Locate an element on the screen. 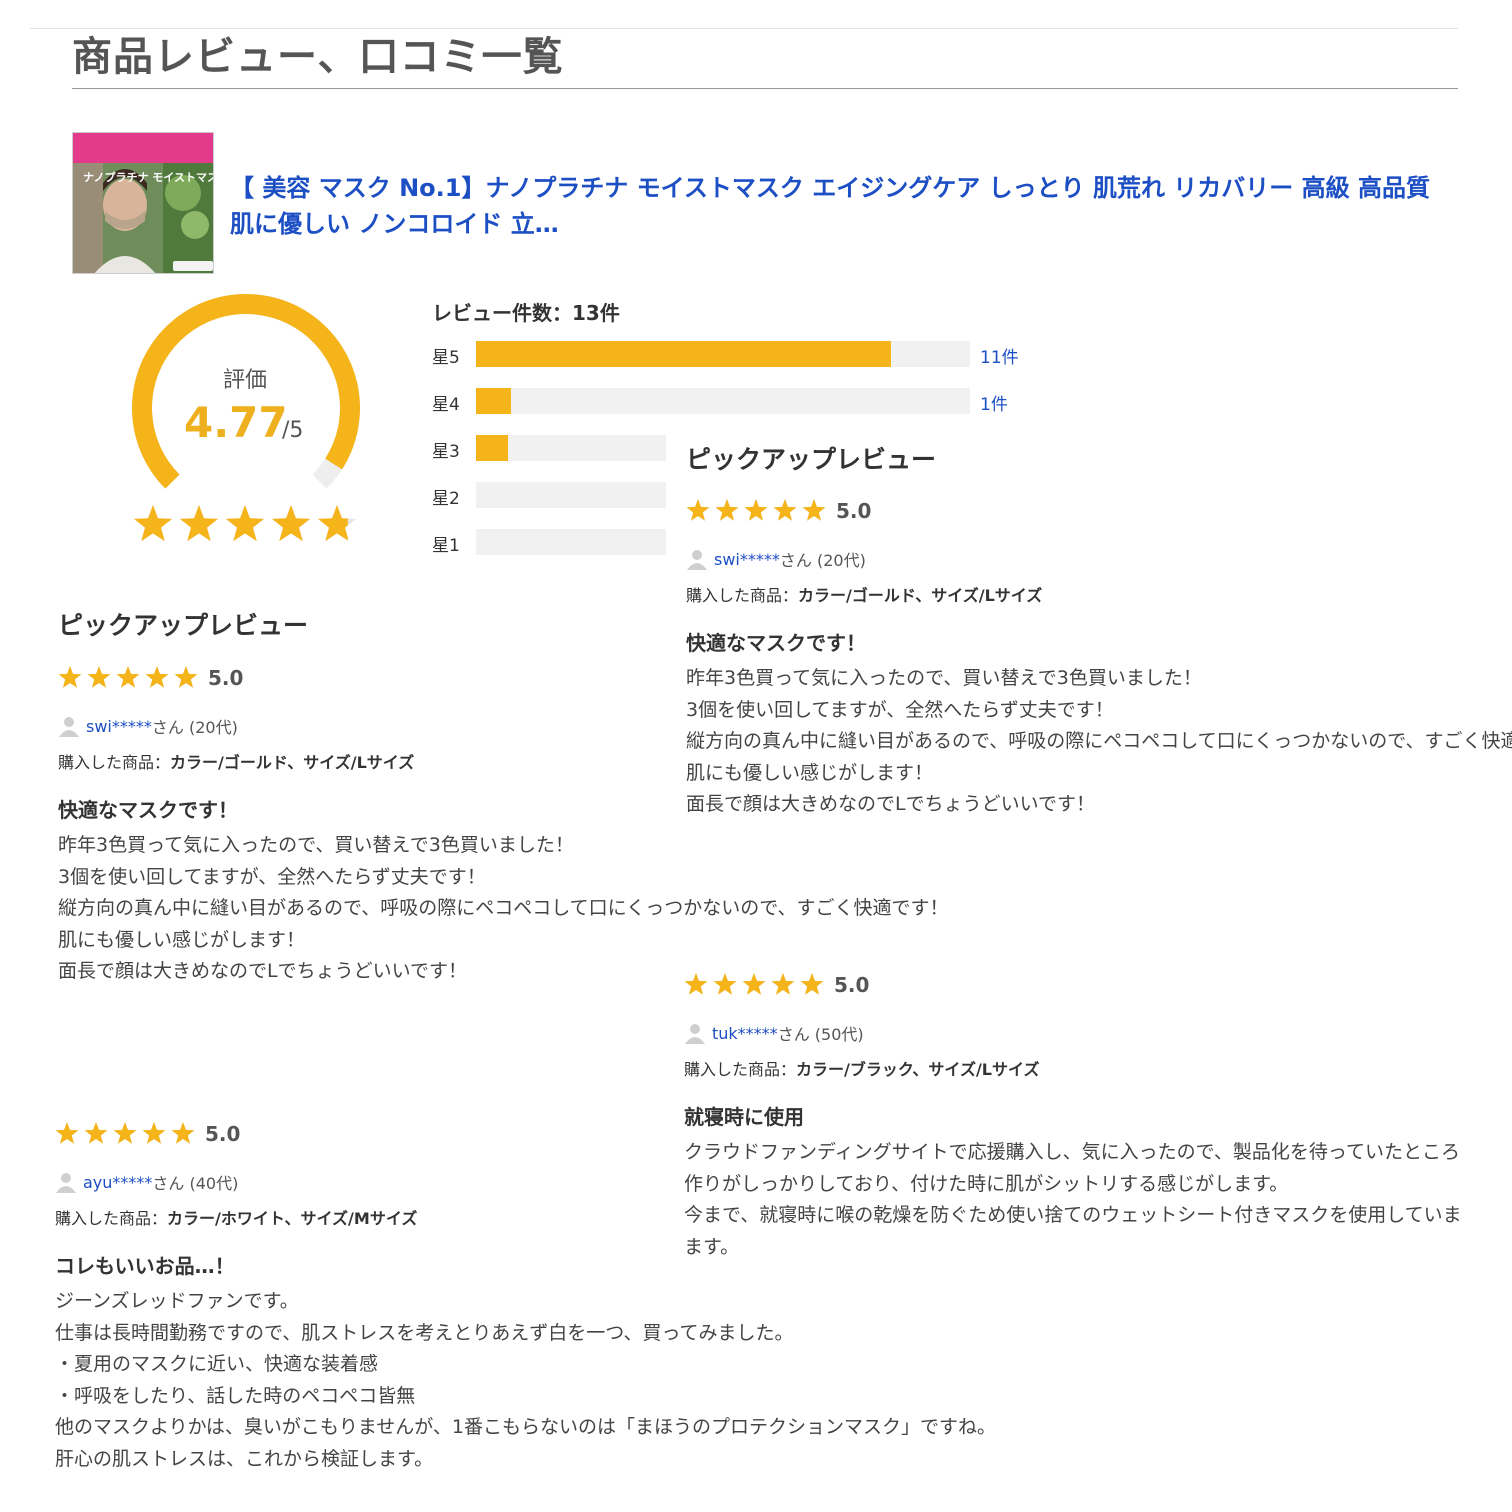 The height and width of the screenshot is (1512, 1512). review-heading: 快適なマスクです！ is located at coordinates (148, 810).